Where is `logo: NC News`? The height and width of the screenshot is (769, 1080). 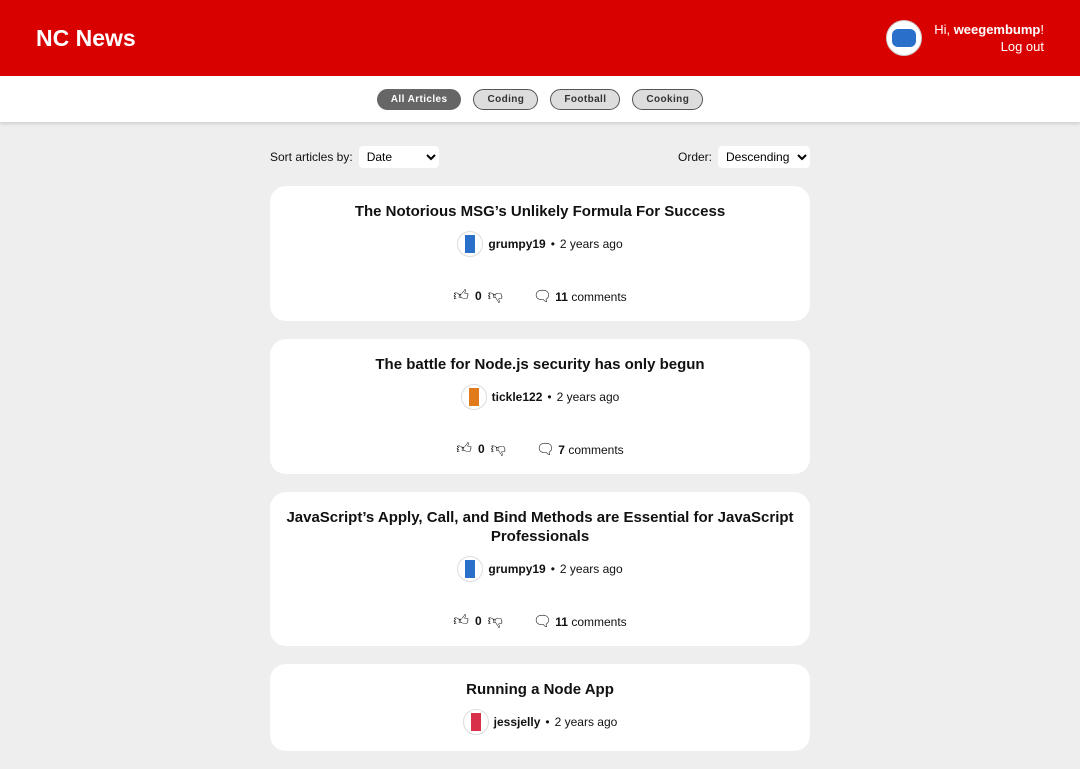
logo: NC News is located at coordinates (86, 38).